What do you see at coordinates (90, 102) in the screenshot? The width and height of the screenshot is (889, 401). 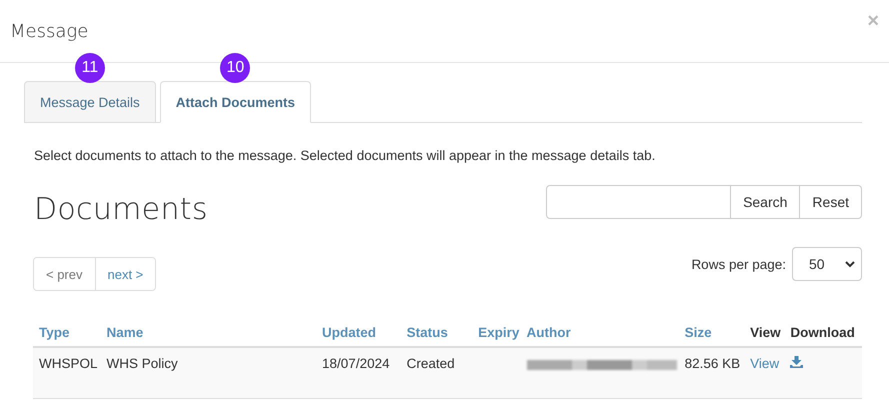 I see `tab: Message Details` at bounding box center [90, 102].